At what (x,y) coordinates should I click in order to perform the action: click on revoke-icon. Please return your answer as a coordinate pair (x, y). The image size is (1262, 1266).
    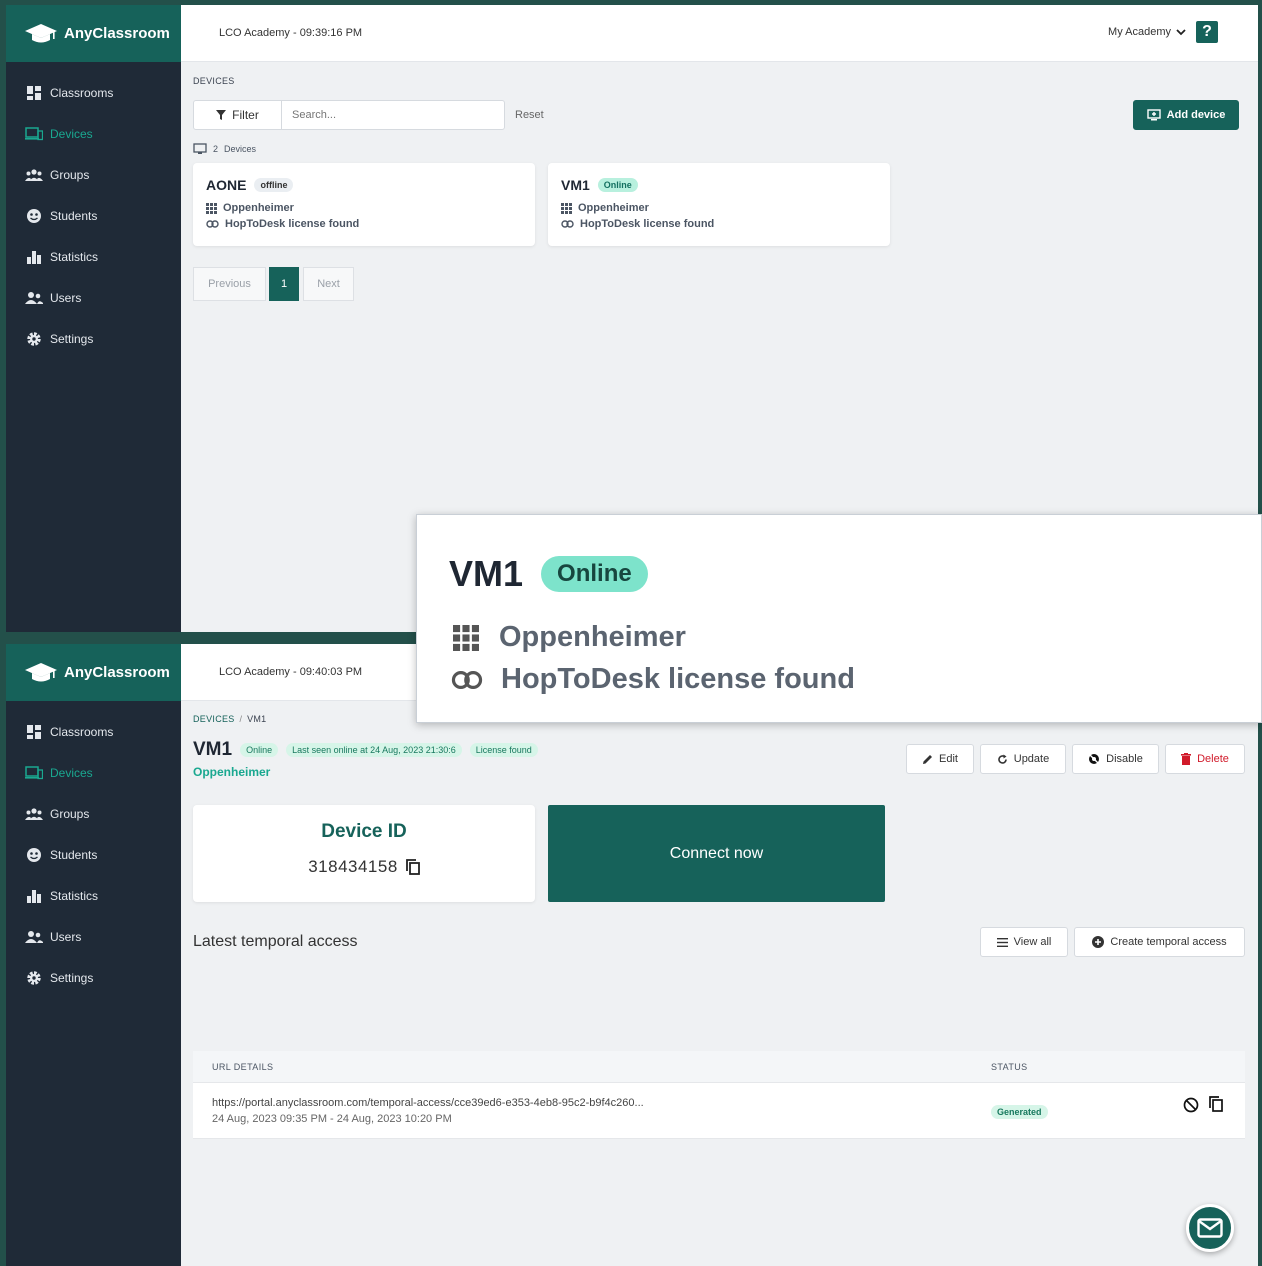
    Looking at the image, I should click on (1191, 1105).